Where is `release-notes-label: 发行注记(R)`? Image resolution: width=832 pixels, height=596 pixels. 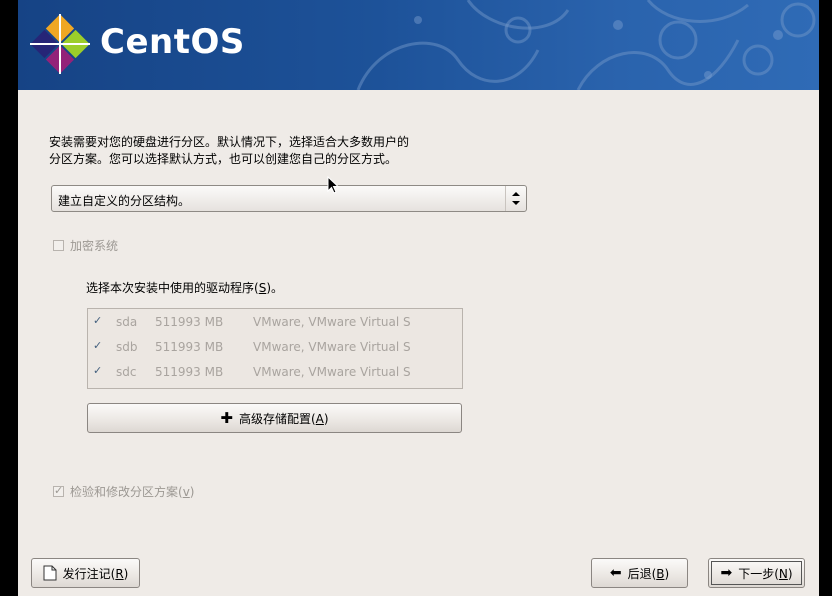 release-notes-label: 发行注记(R) is located at coordinates (95, 573).